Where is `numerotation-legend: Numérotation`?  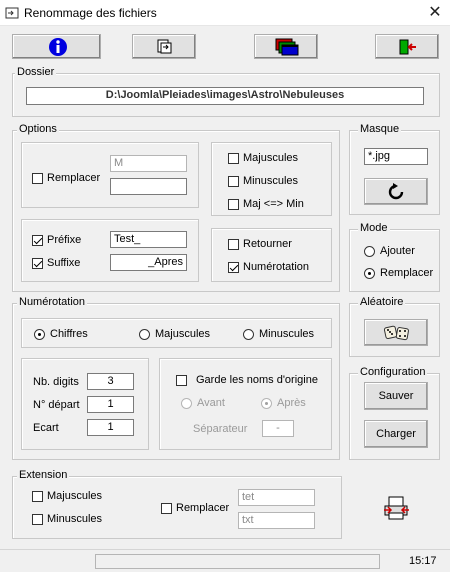 numerotation-legend: Numérotation is located at coordinates (52, 302).